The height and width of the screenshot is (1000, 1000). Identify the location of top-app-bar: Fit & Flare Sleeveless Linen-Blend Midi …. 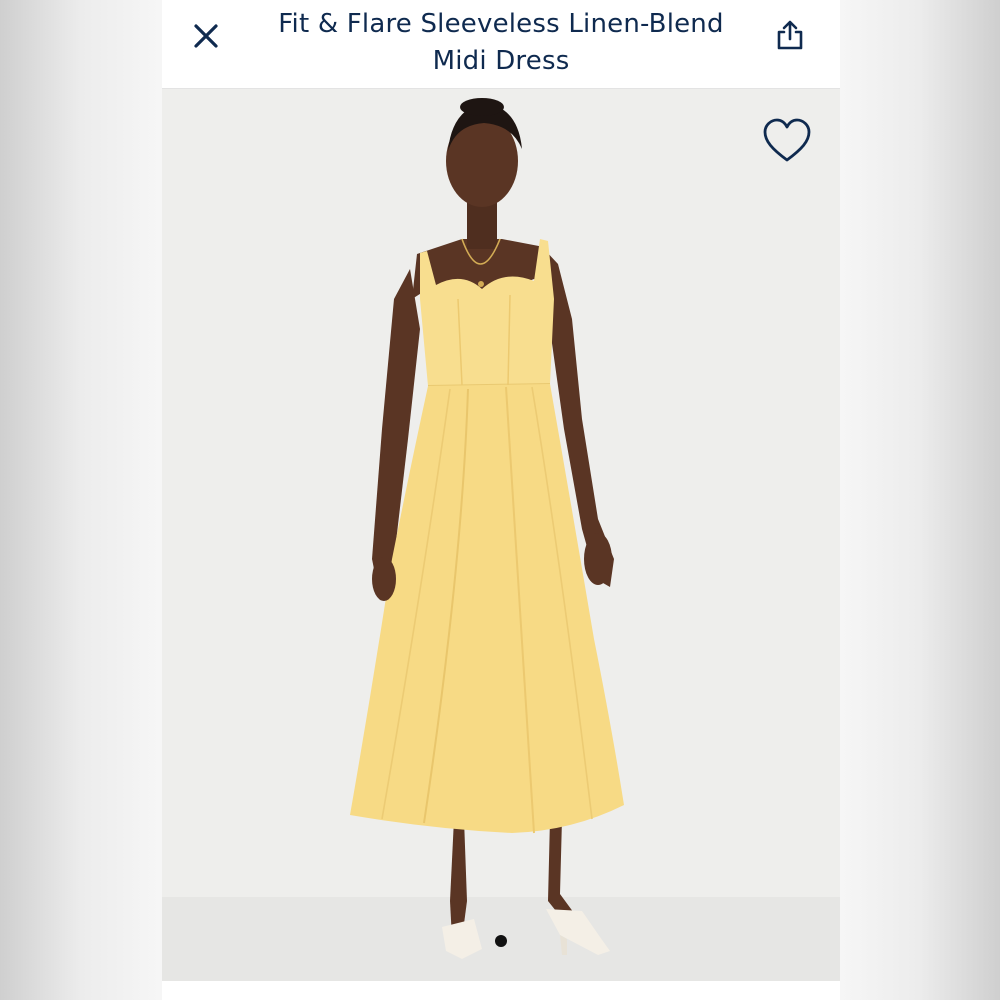
(501, 44).